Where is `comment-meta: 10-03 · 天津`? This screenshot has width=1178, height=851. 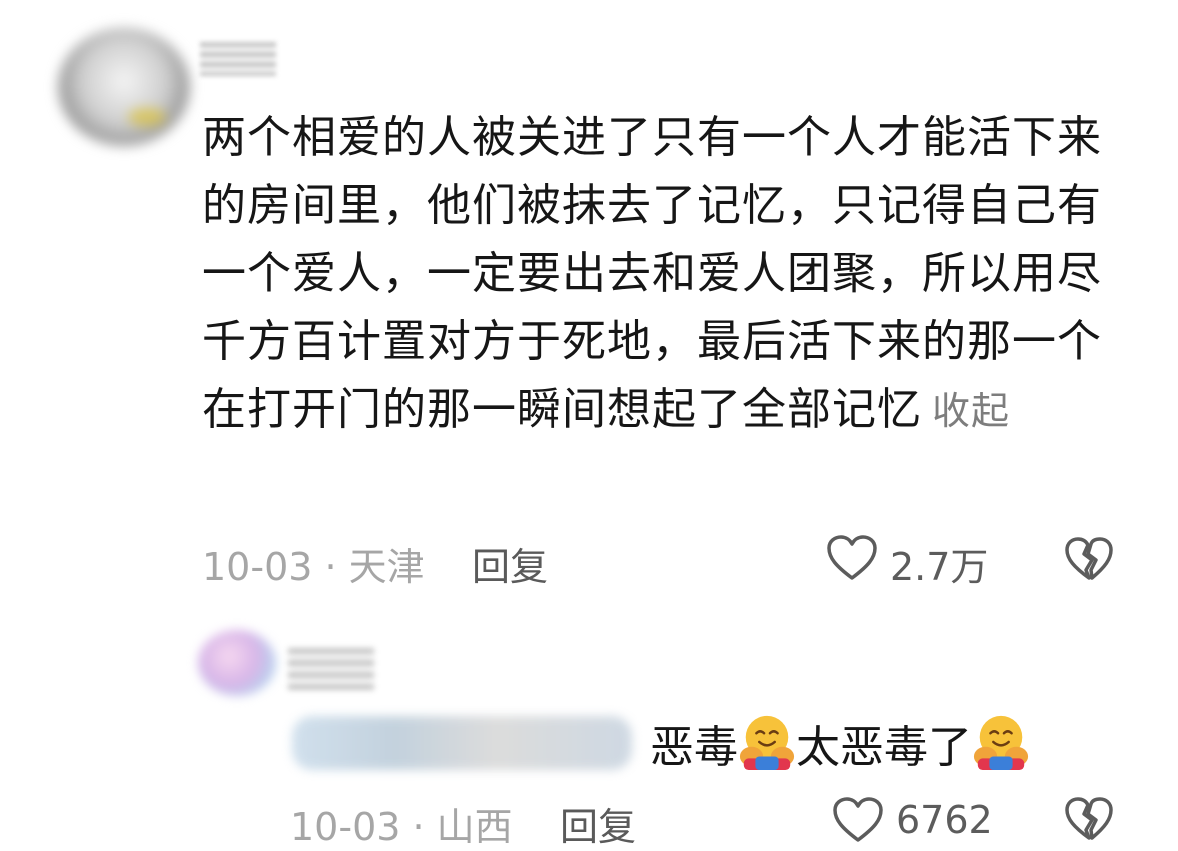
comment-meta: 10-03 · 天津 is located at coordinates (313, 567).